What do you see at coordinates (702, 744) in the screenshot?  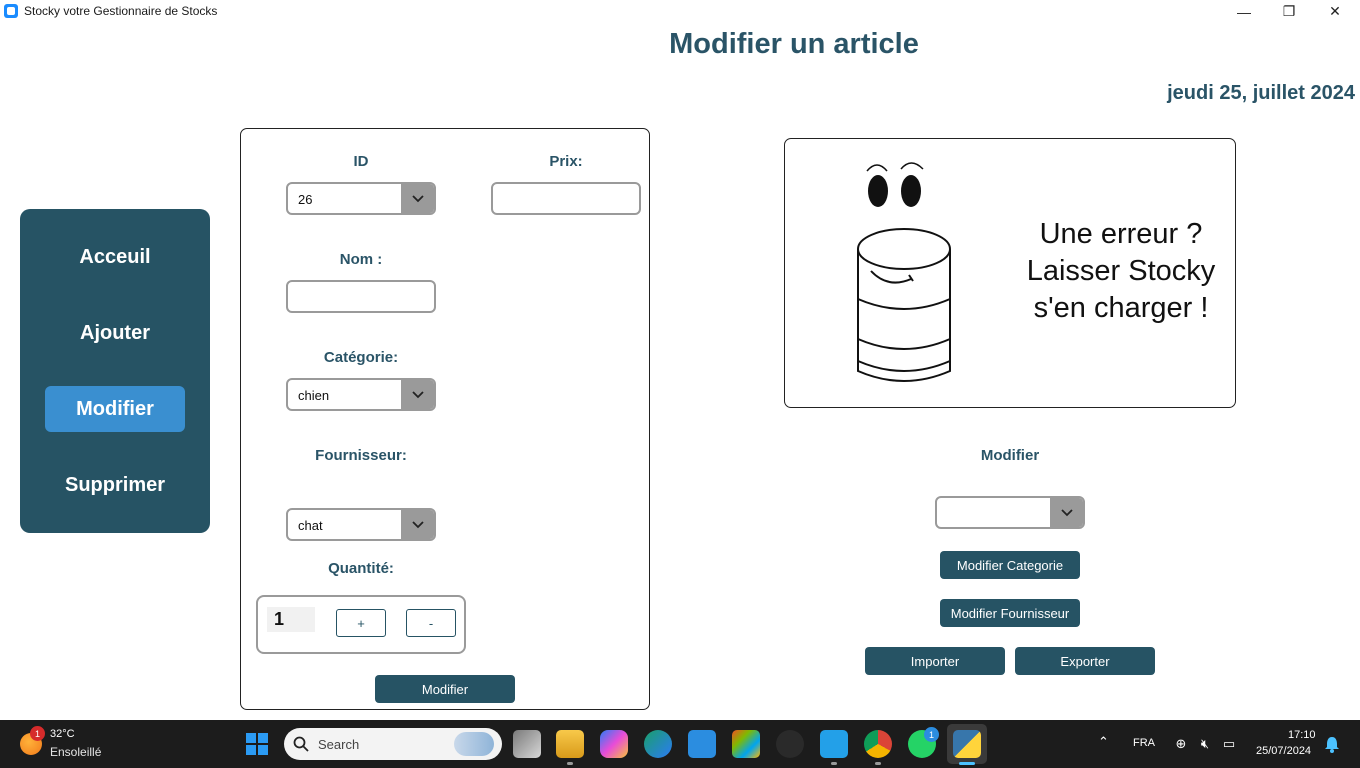 I see `mail-icon` at bounding box center [702, 744].